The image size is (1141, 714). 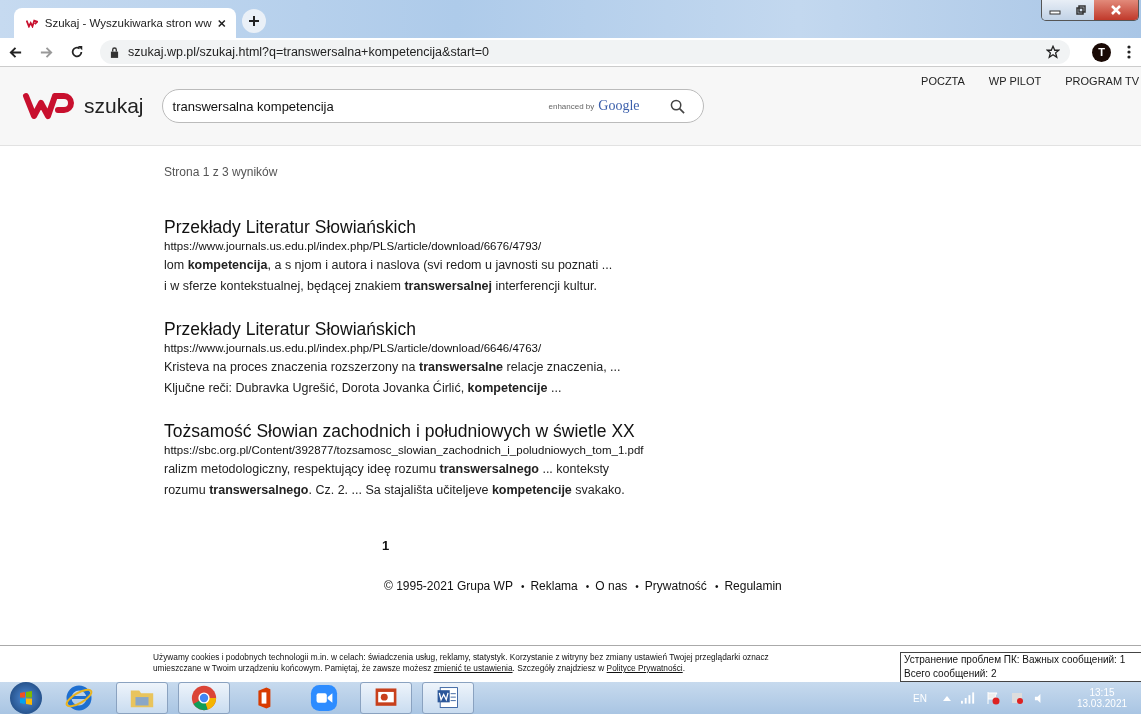 I want to click on video-camera-icon, so click(x=324, y=698).